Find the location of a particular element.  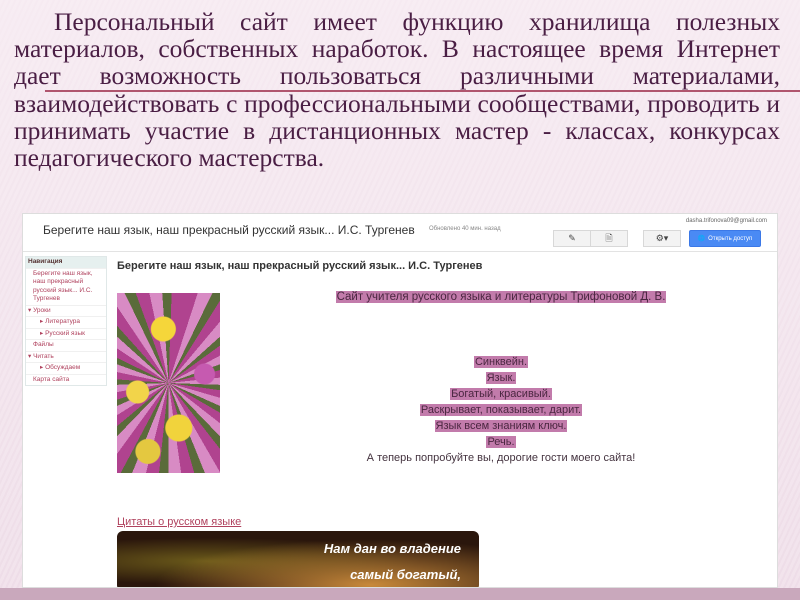

poem-line: Язык. is located at coordinates (501, 378).